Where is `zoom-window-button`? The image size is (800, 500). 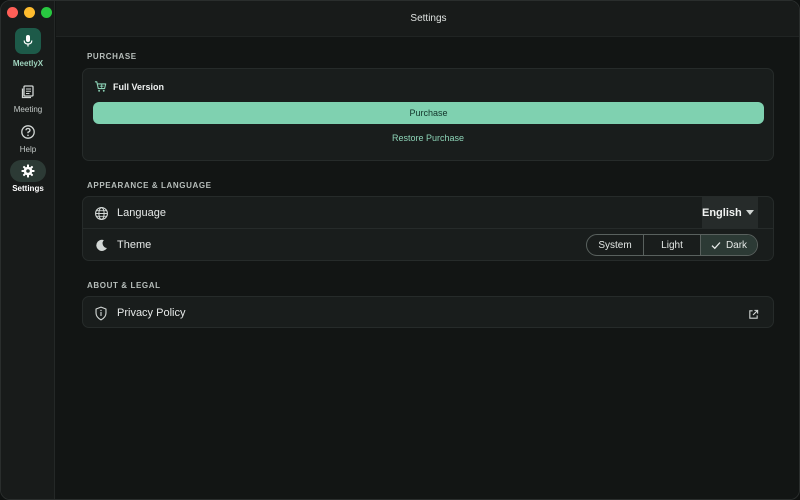 zoom-window-button is located at coordinates (46, 12).